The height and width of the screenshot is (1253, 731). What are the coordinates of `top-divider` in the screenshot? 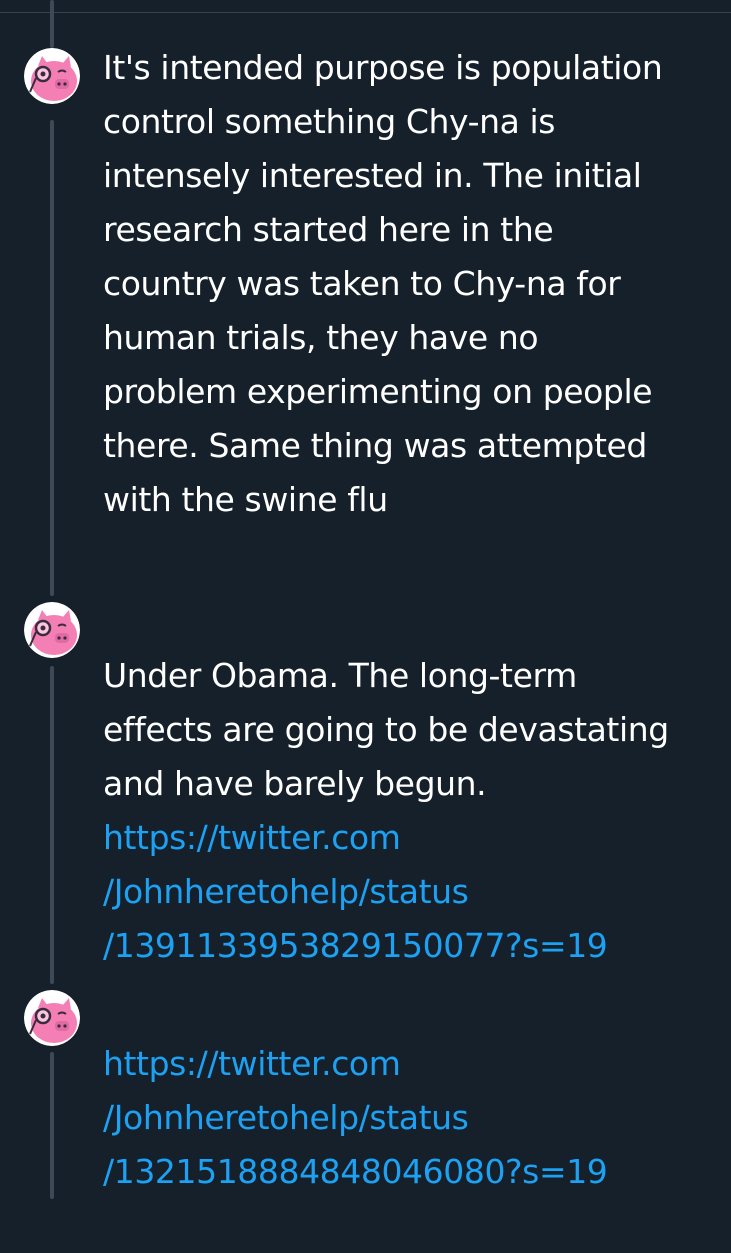 It's located at (365, 12).